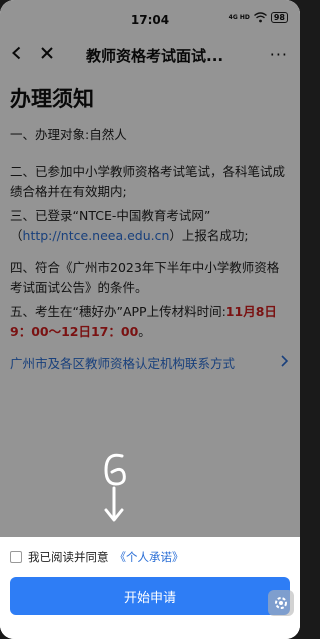  I want to click on start-application-button: 开始申请, so click(150, 596).